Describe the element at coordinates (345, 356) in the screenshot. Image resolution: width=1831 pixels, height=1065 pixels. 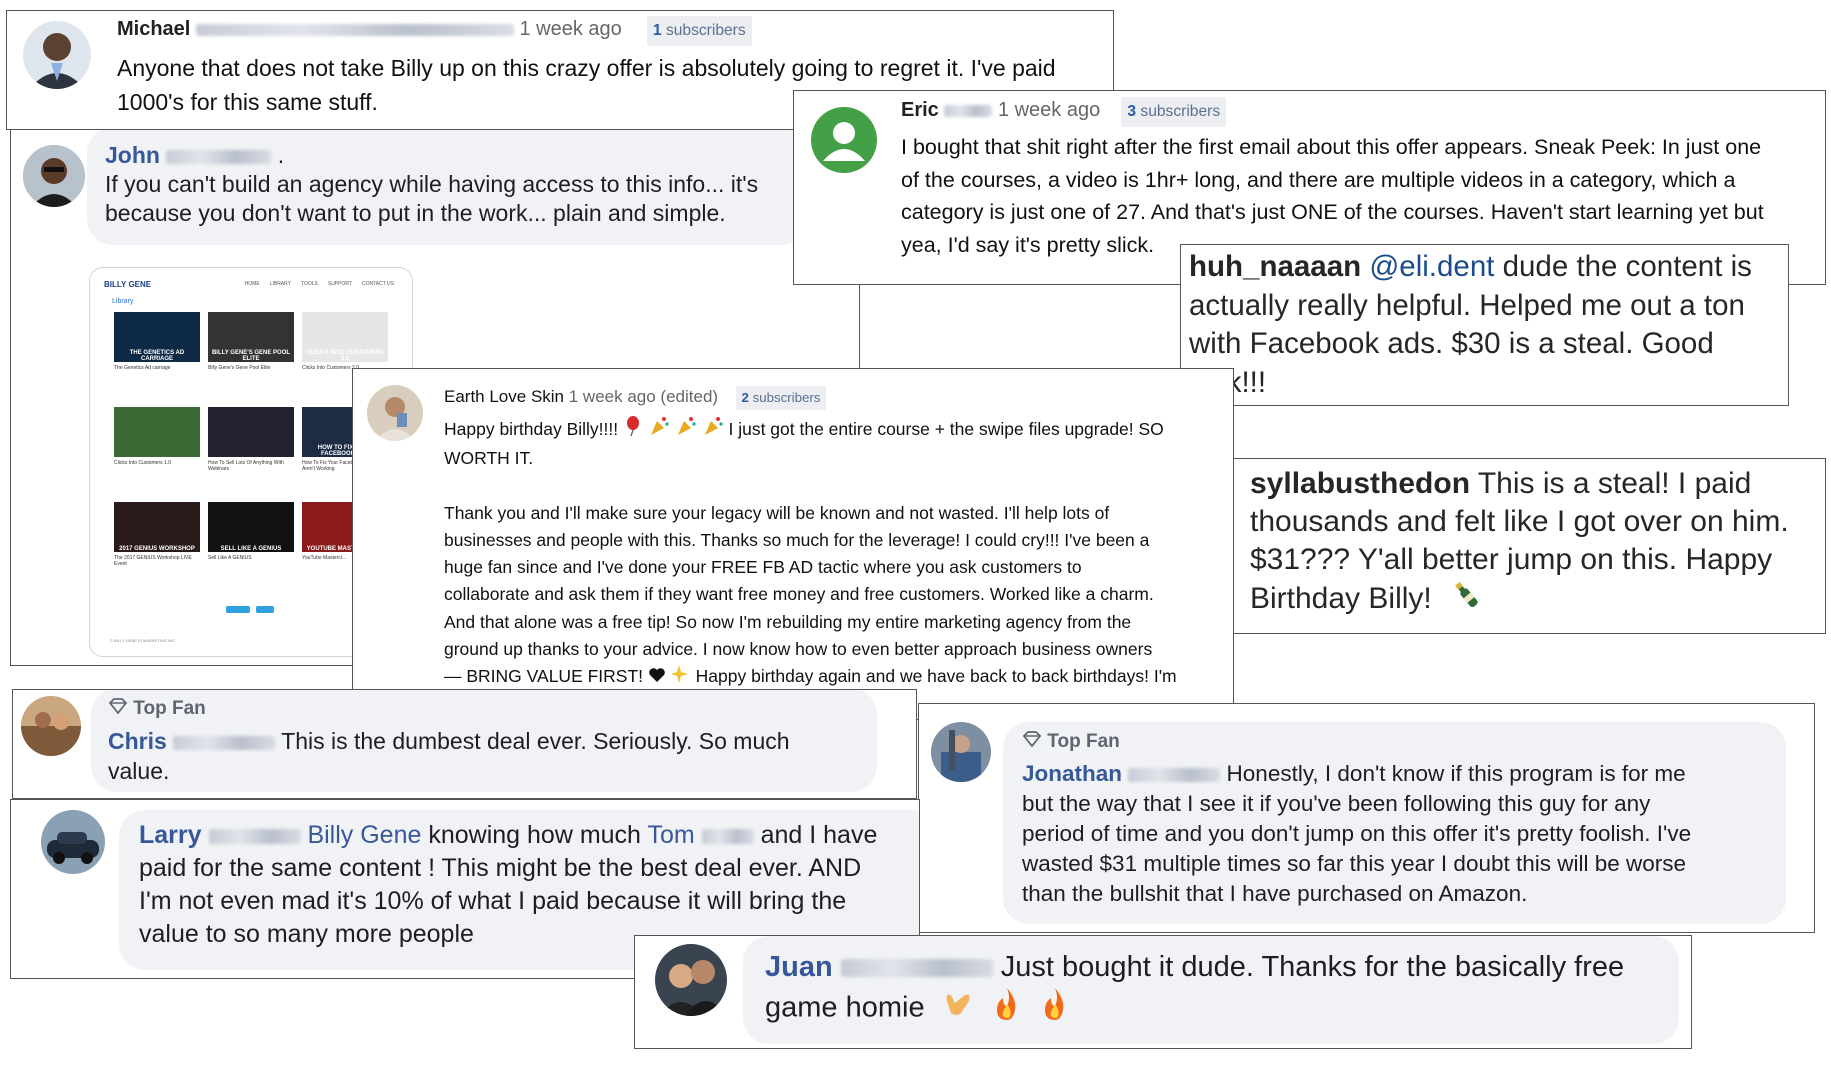
I see `course-thumbnail-label: CLICKS INTO CUSTOMERS 2.0` at that location.